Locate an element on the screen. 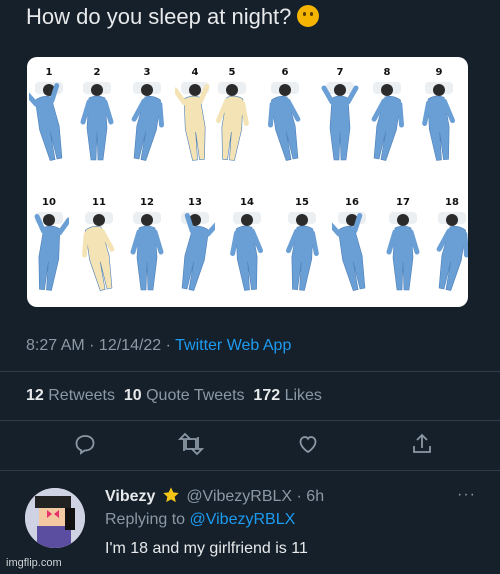 This screenshot has height=574, width=500. reply-author-handle: @VibezyRBLX · 6h is located at coordinates (255, 496).